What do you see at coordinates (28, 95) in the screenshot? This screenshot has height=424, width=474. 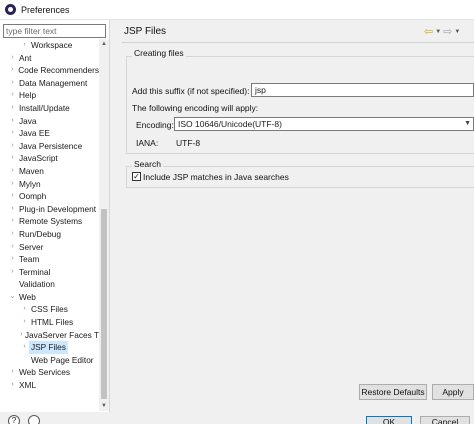 I see `tree-item-label: Help` at bounding box center [28, 95].